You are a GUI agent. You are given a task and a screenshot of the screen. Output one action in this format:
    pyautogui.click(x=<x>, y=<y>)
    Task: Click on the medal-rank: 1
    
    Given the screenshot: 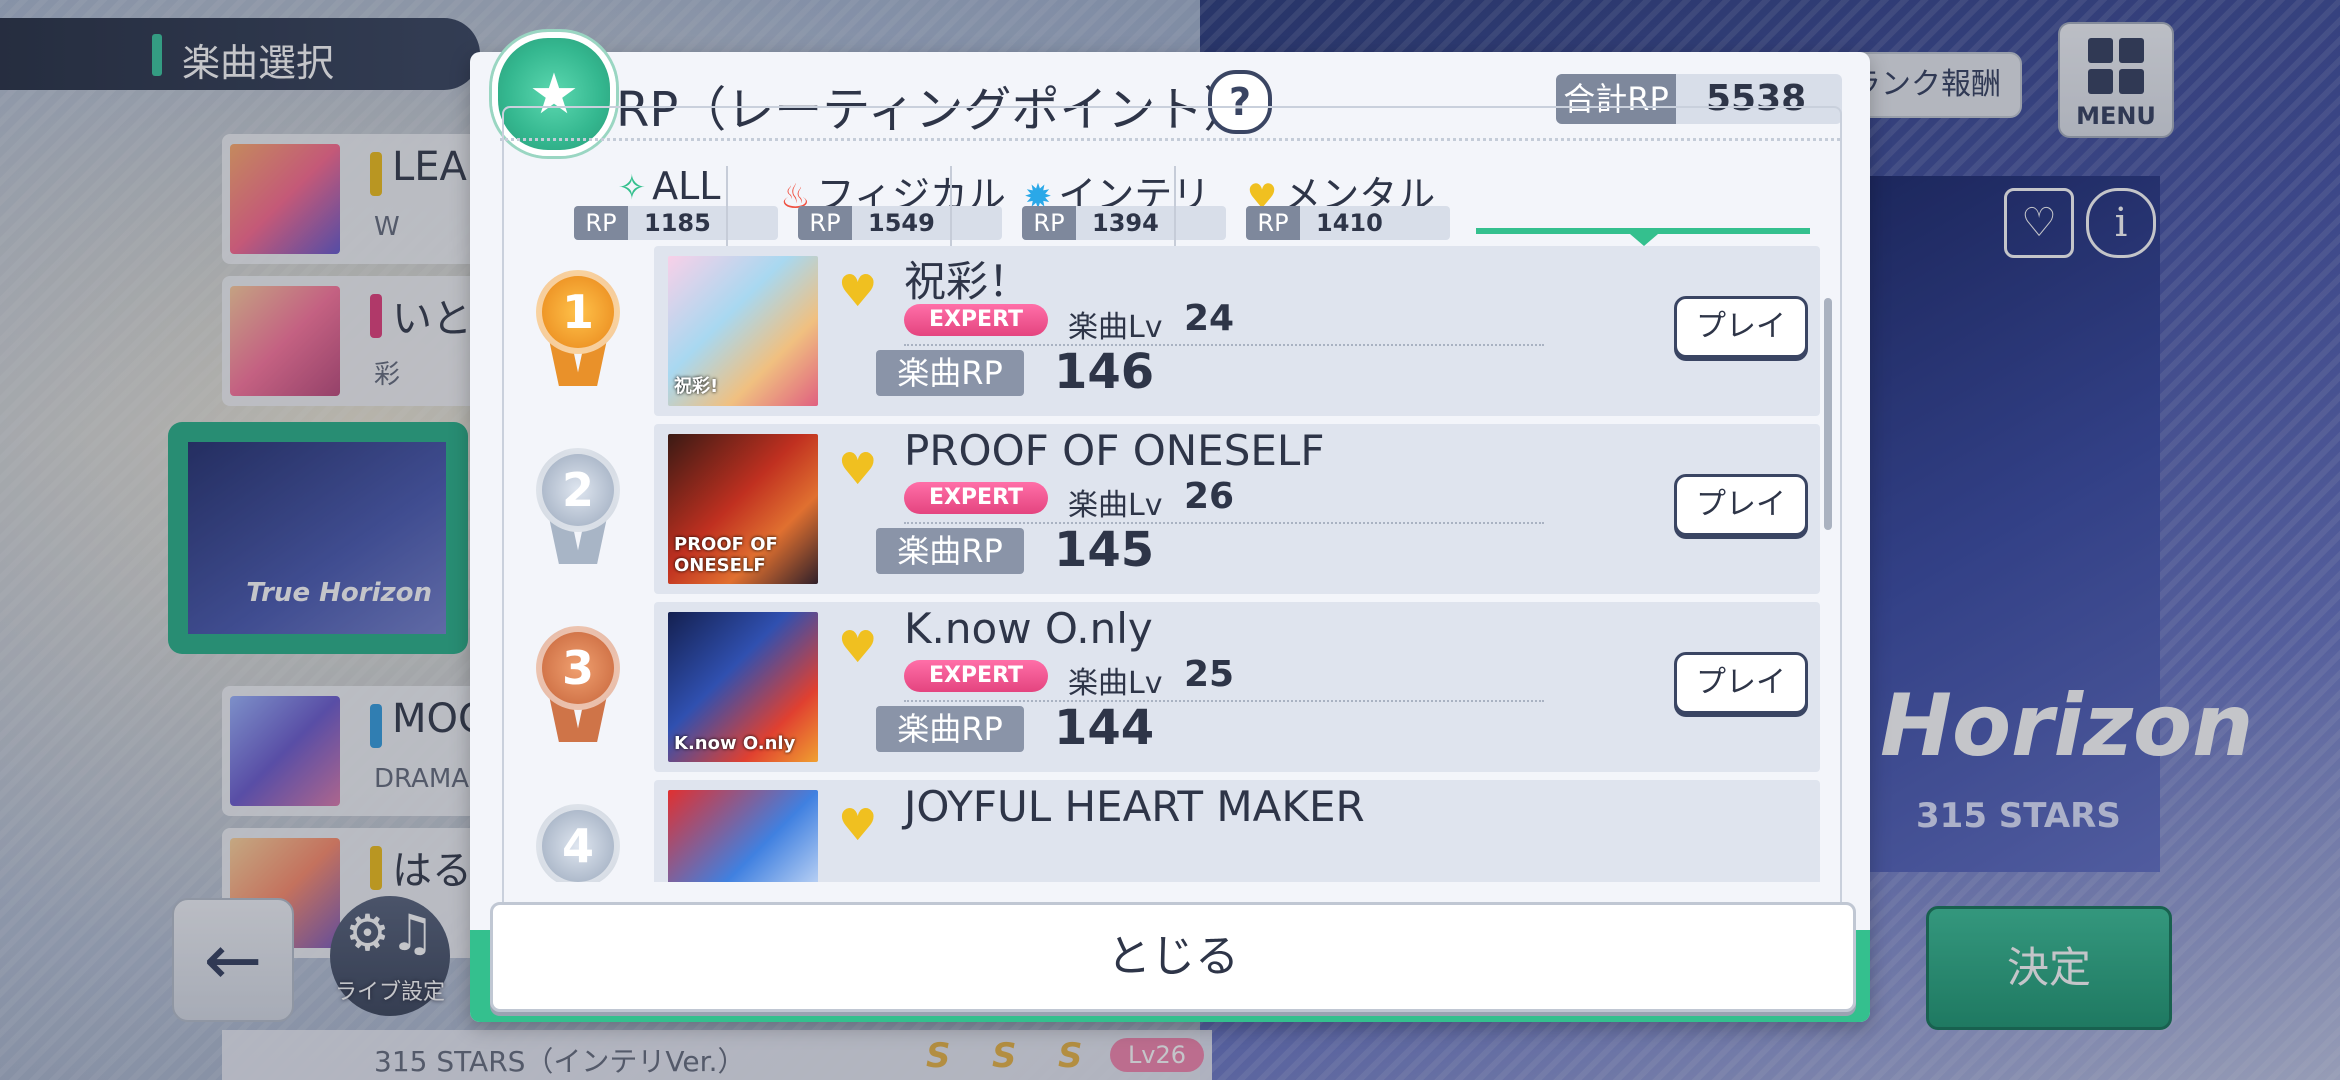 What is the action you would take?
    pyautogui.click(x=578, y=312)
    